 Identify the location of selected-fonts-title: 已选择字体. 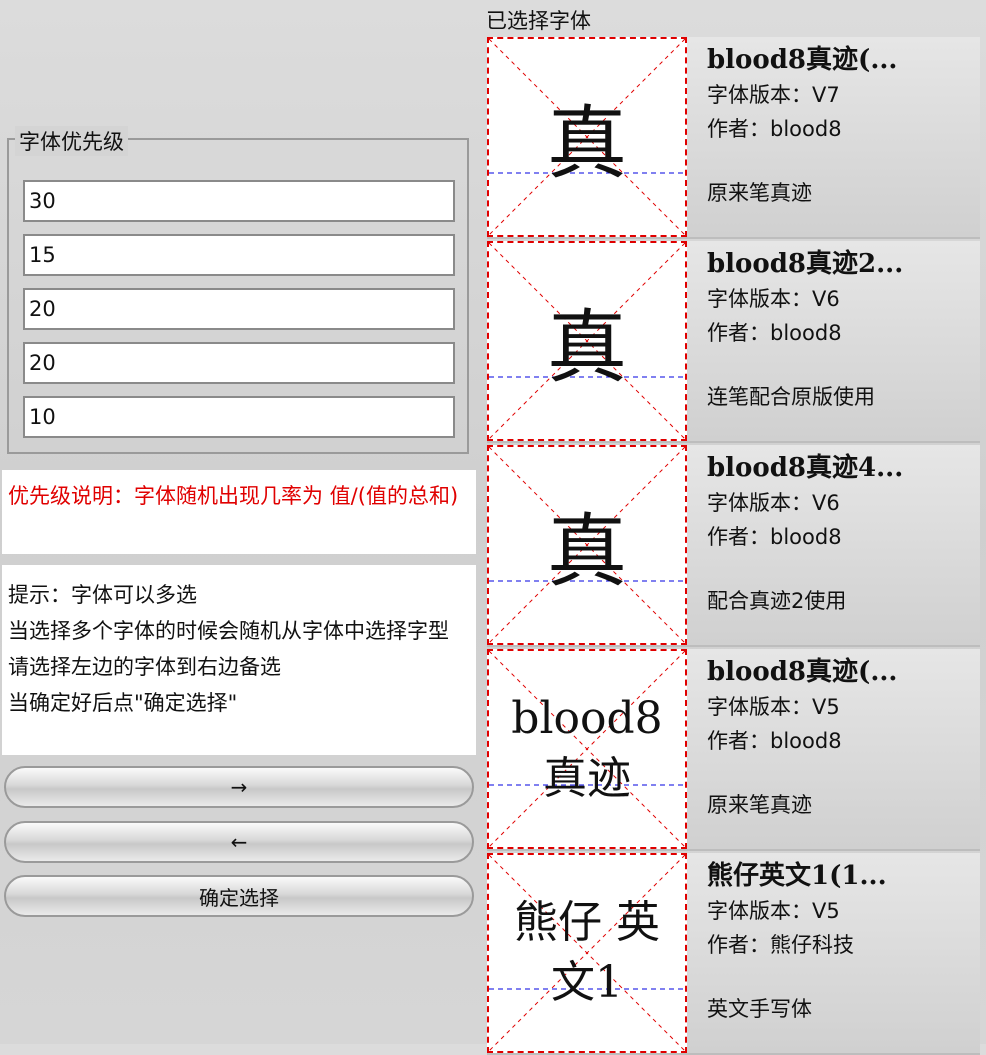
(538, 21).